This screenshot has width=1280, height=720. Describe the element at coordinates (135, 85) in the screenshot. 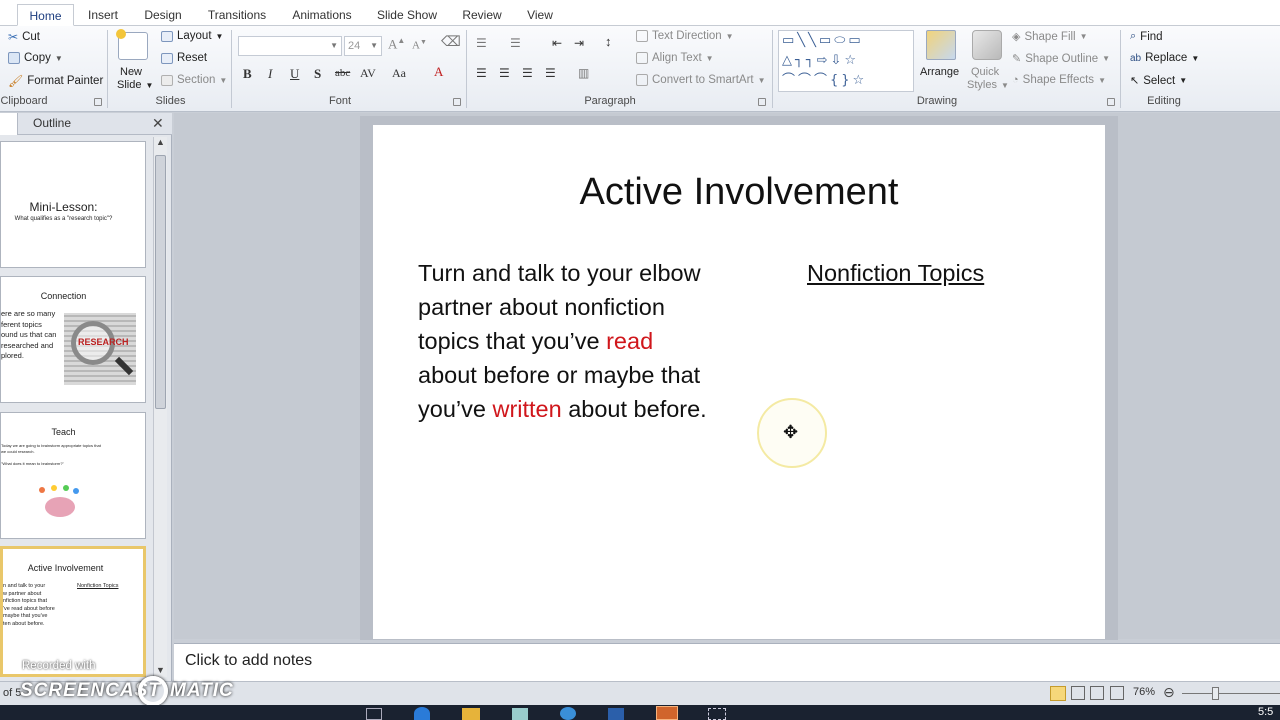

I see `new-slide-dropdown: Slide ▼` at that location.